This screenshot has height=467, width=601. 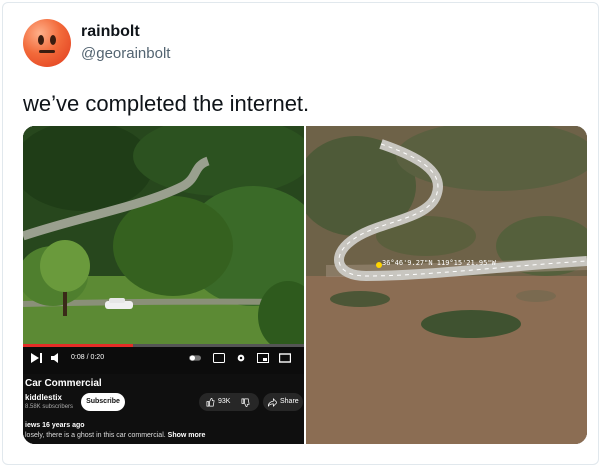 I want to click on settings-gear-icon, so click(x=241, y=358).